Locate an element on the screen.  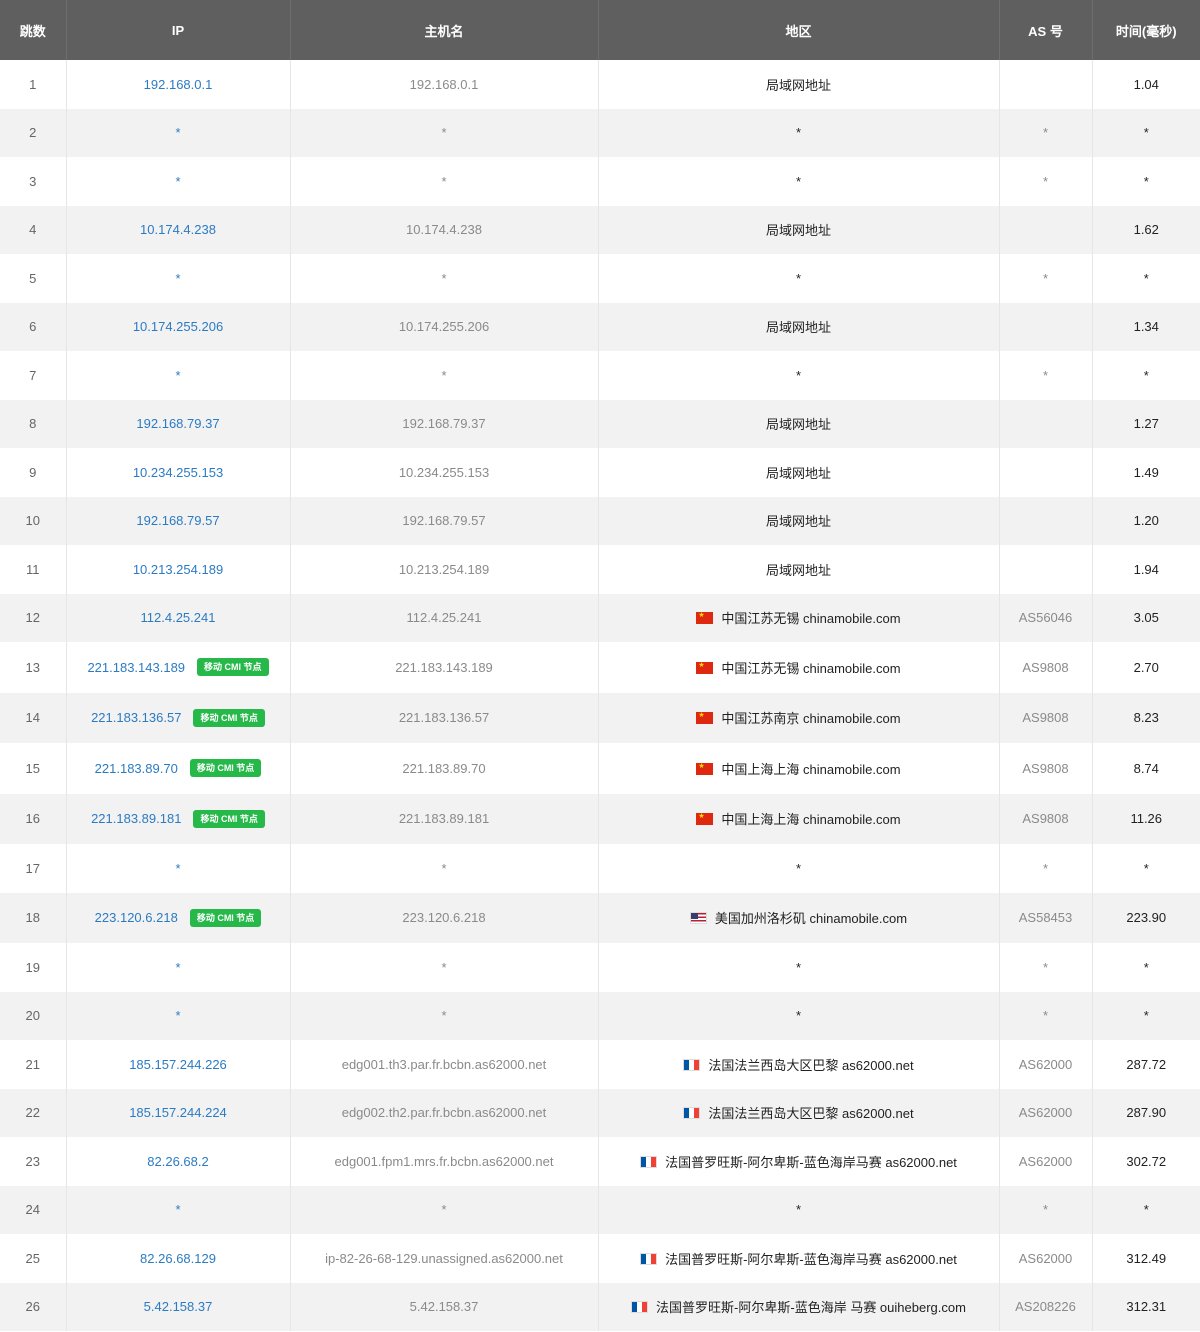
ip-cell: 112.4.25.241 is located at coordinates (178, 617).